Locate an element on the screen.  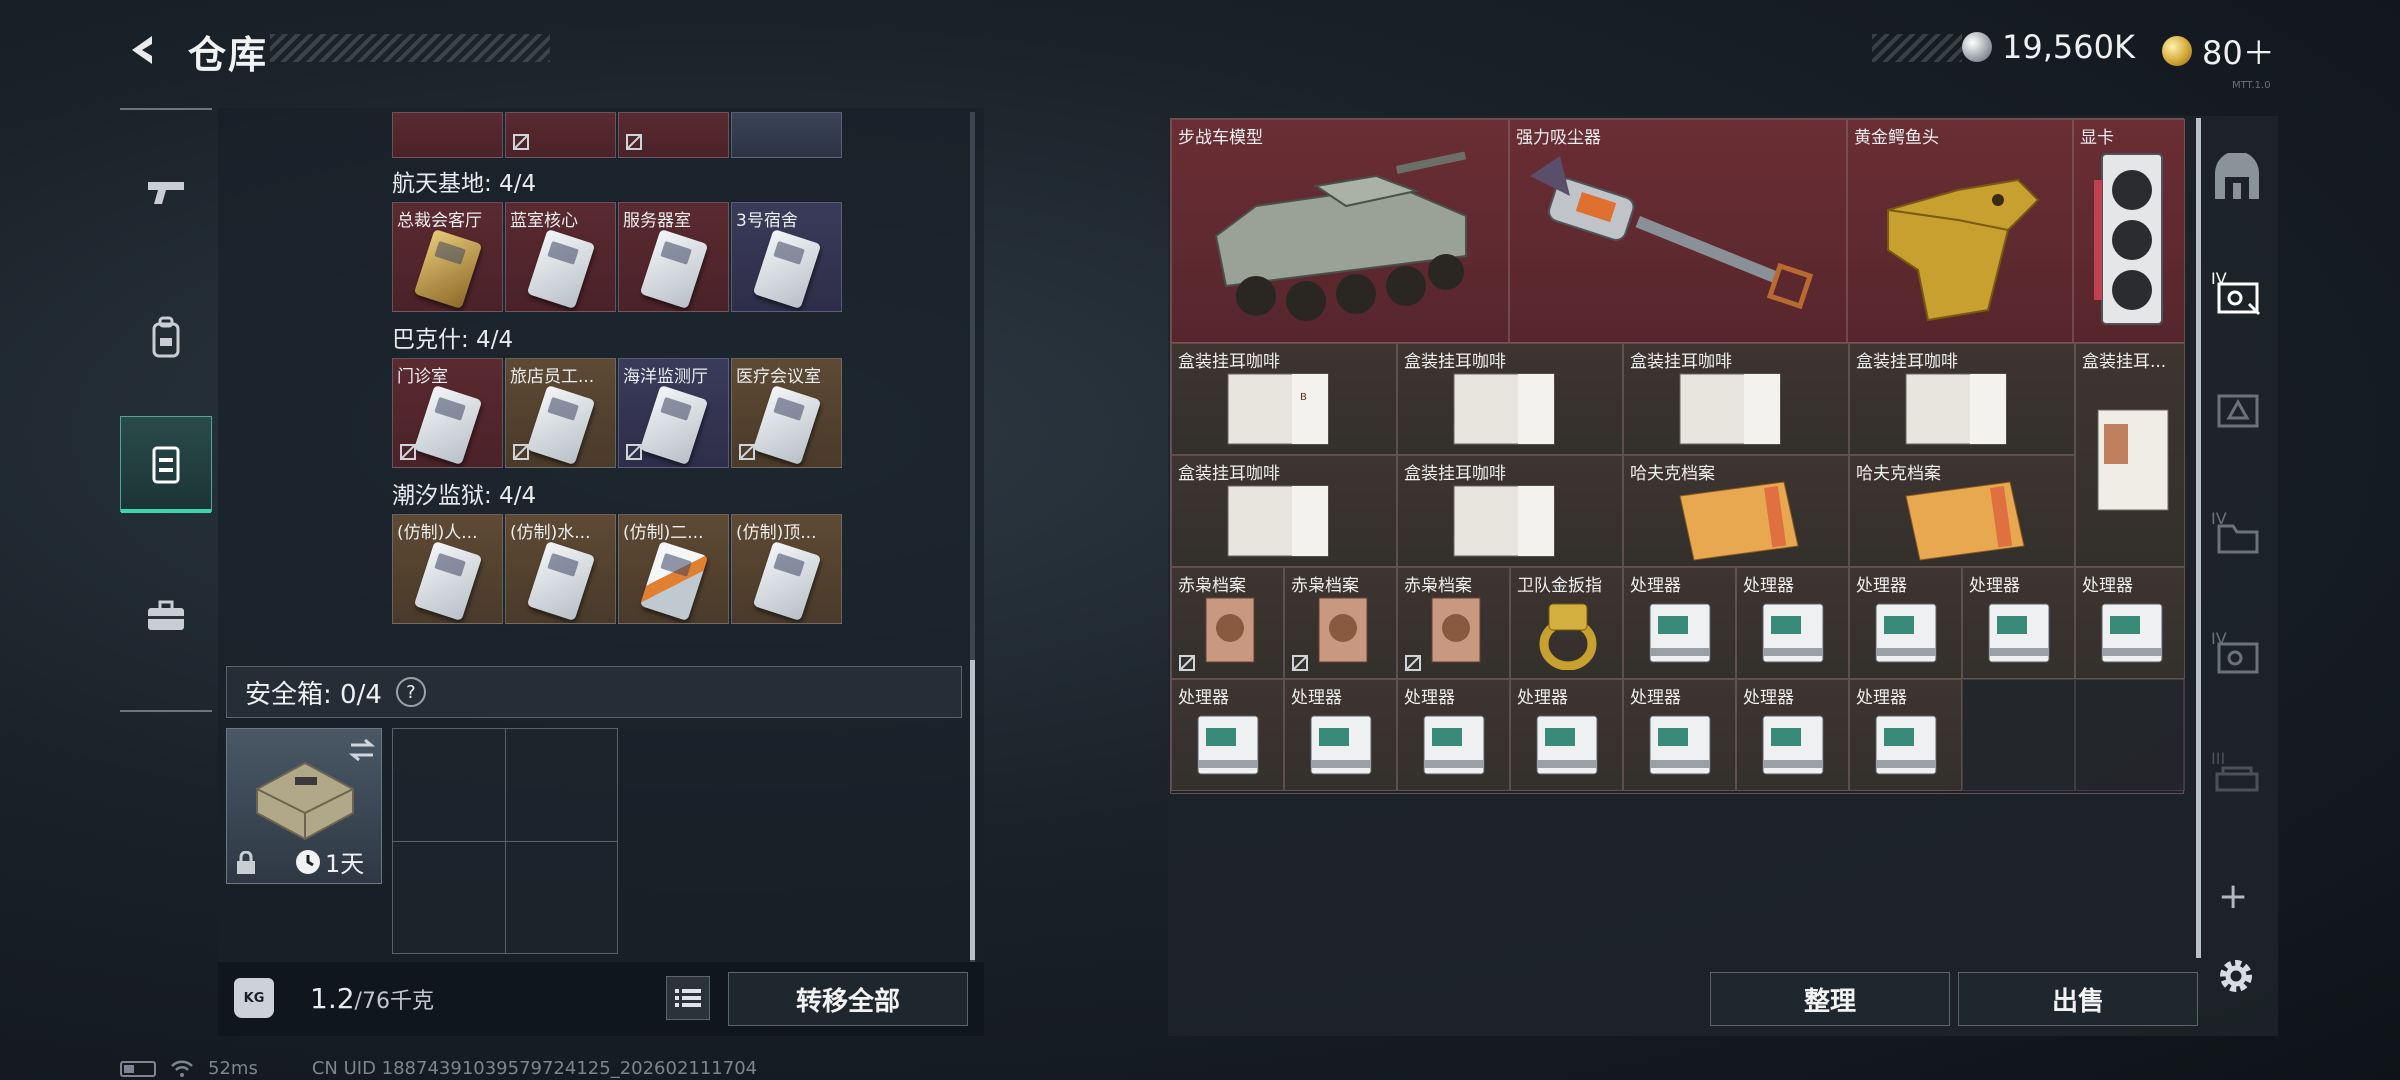
storage-alert-icon is located at coordinates (2238, 411).